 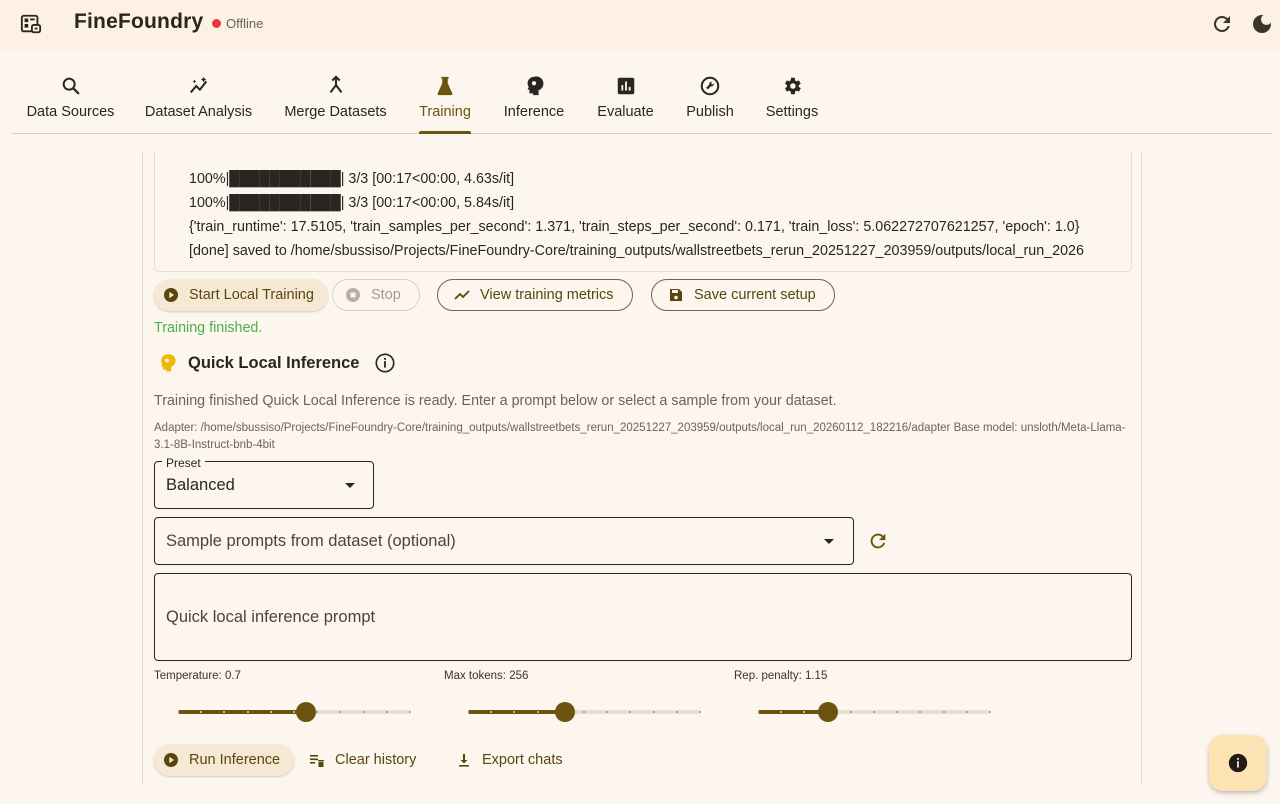 I want to click on app-logo-icon, so click(x=31, y=24).